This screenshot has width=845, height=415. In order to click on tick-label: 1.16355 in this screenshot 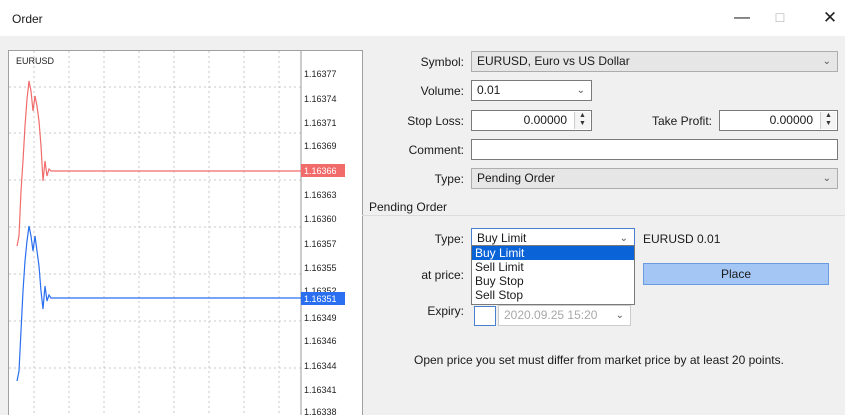, I will do `click(320, 268)`.